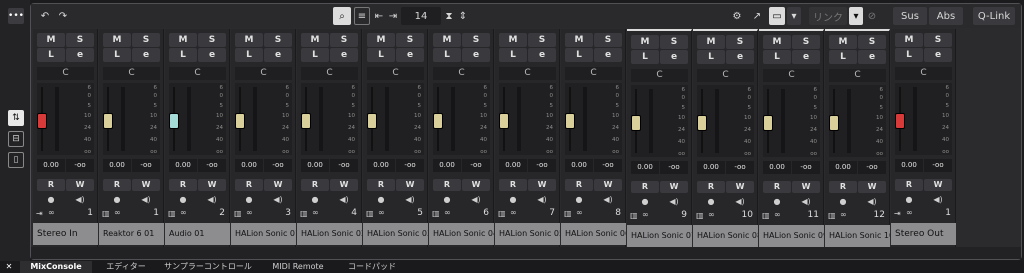 The width and height of the screenshot is (1024, 273). I want to click on channel-name: HALion Sonic 07, so click(659, 236).